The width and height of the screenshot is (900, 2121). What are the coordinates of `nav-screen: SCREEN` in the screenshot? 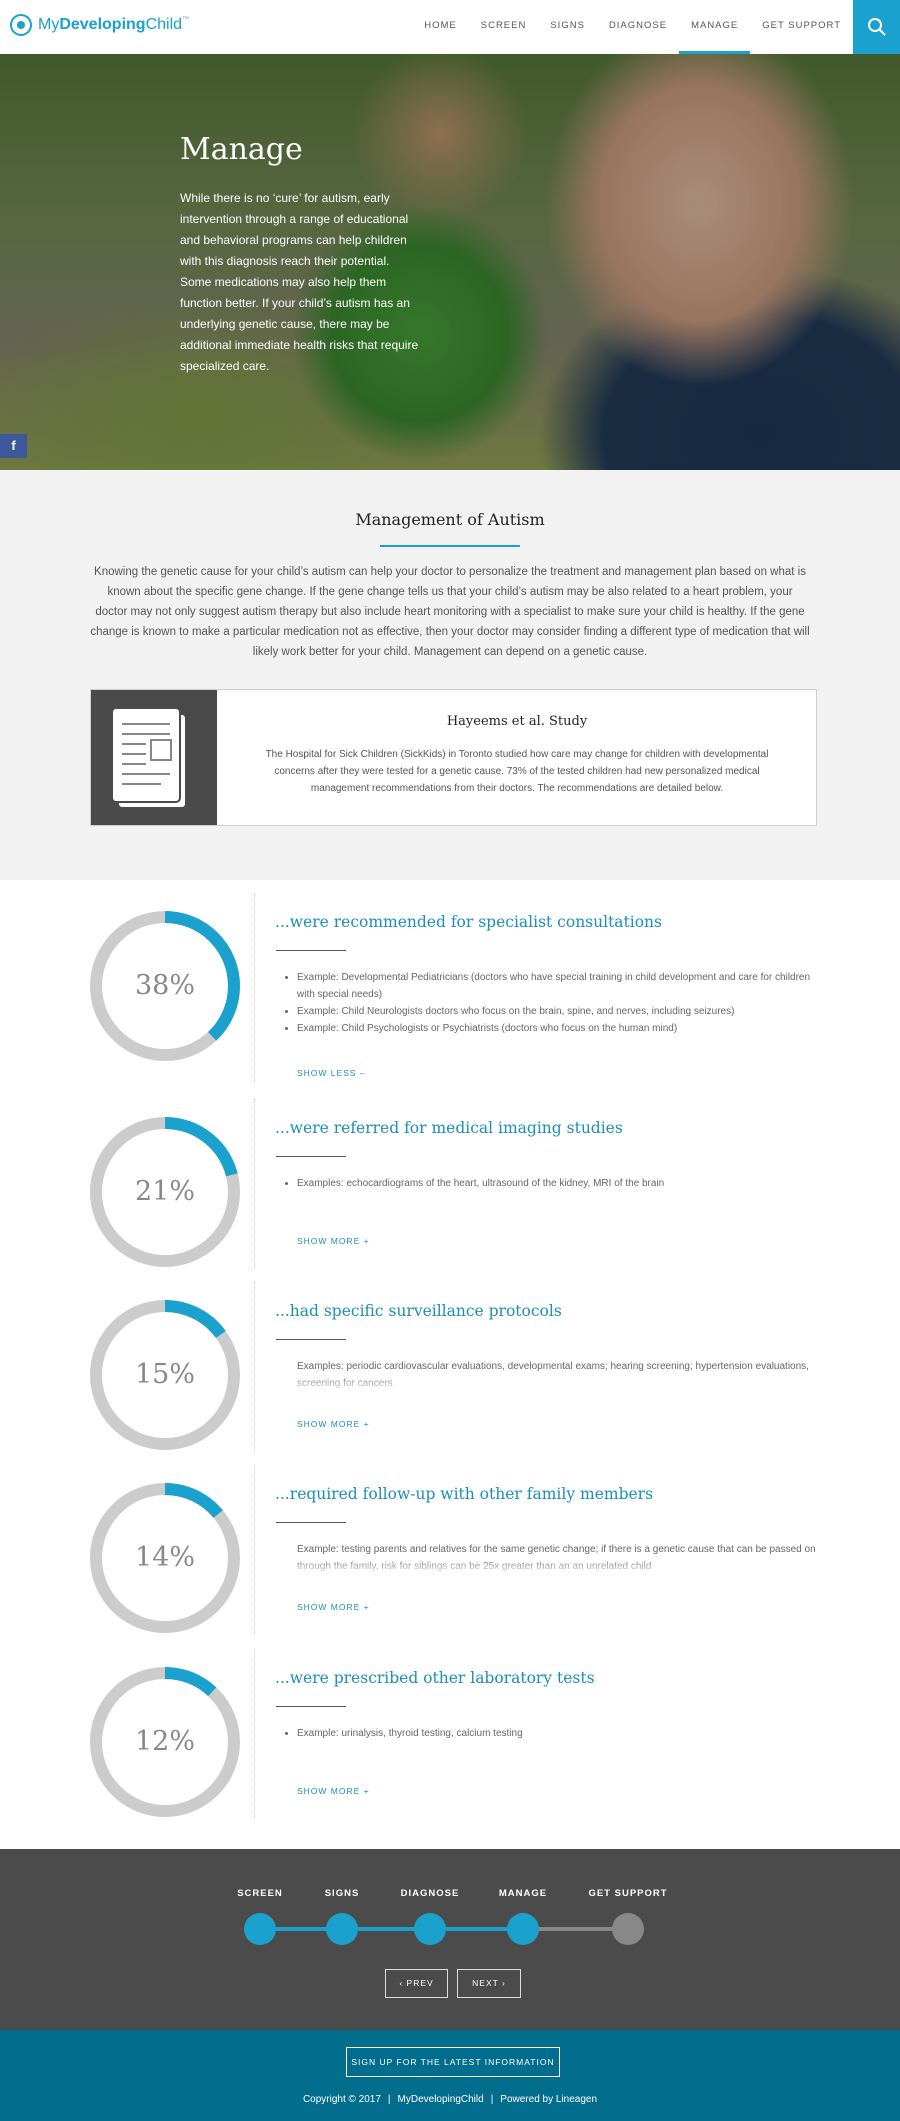 It's located at (504, 27).